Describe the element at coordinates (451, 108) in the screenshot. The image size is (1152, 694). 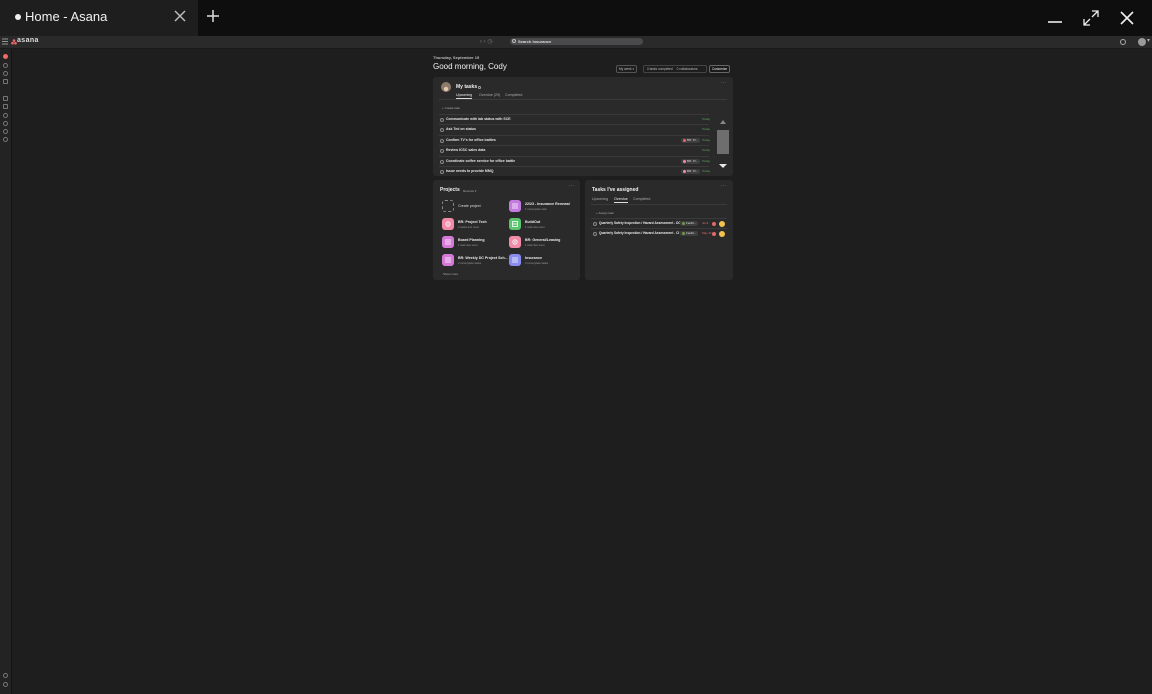
I see `create-task-button: + Create task` at that location.